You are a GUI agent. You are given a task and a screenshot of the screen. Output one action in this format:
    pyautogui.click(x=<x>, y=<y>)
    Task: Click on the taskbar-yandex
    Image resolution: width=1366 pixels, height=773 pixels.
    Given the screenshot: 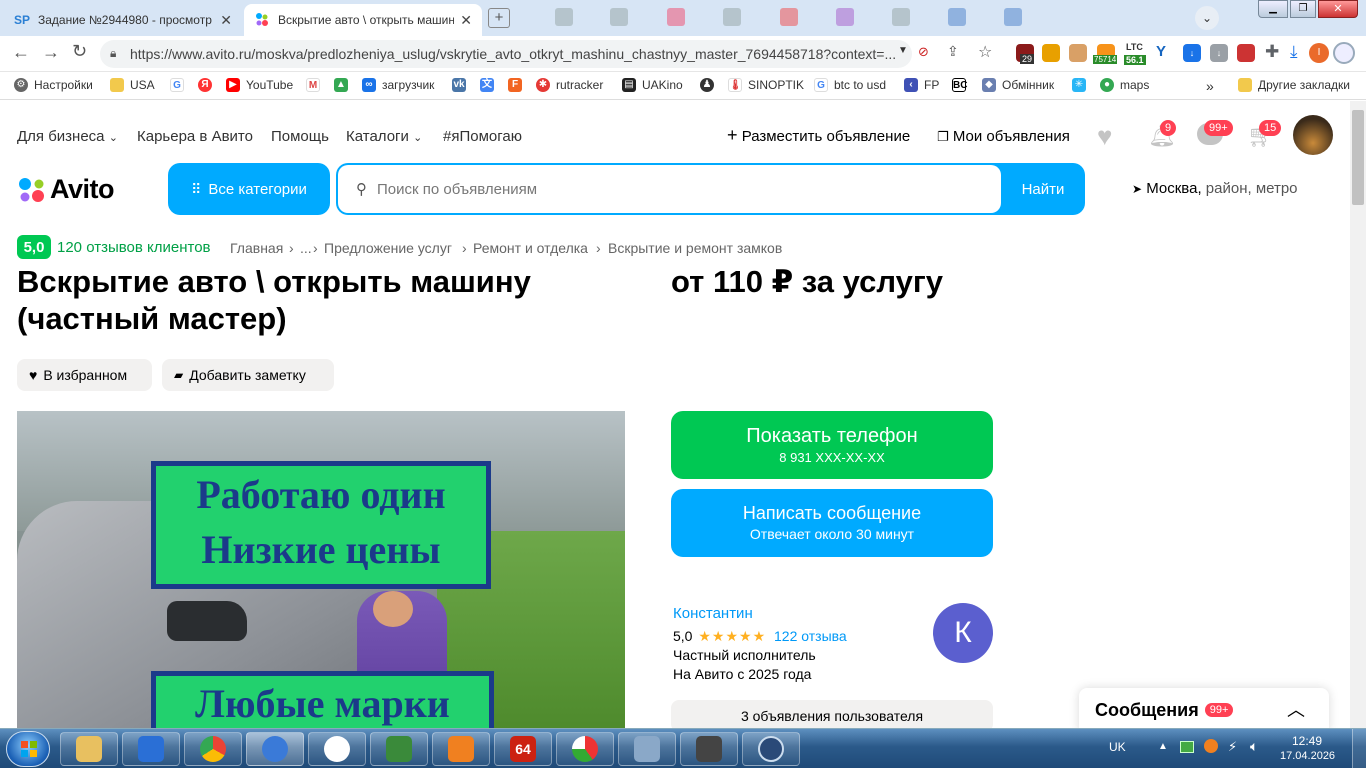 What is the action you would take?
    pyautogui.click(x=337, y=749)
    